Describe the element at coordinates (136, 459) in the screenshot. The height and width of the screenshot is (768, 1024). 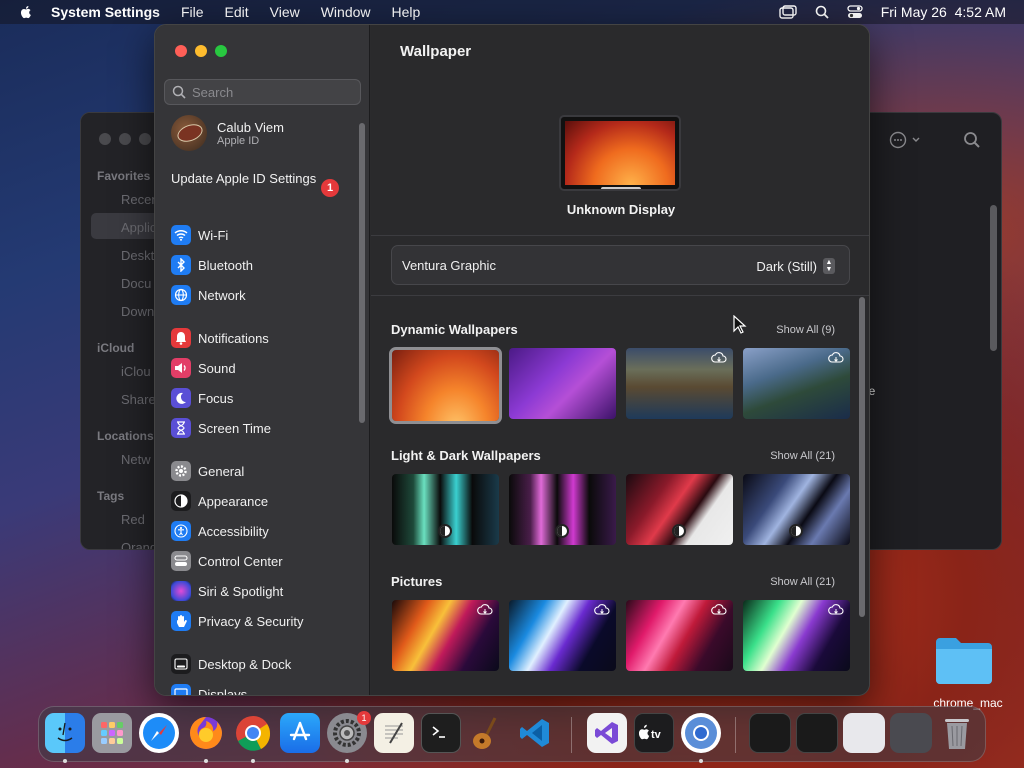
I see `finder-item: Netw` at that location.